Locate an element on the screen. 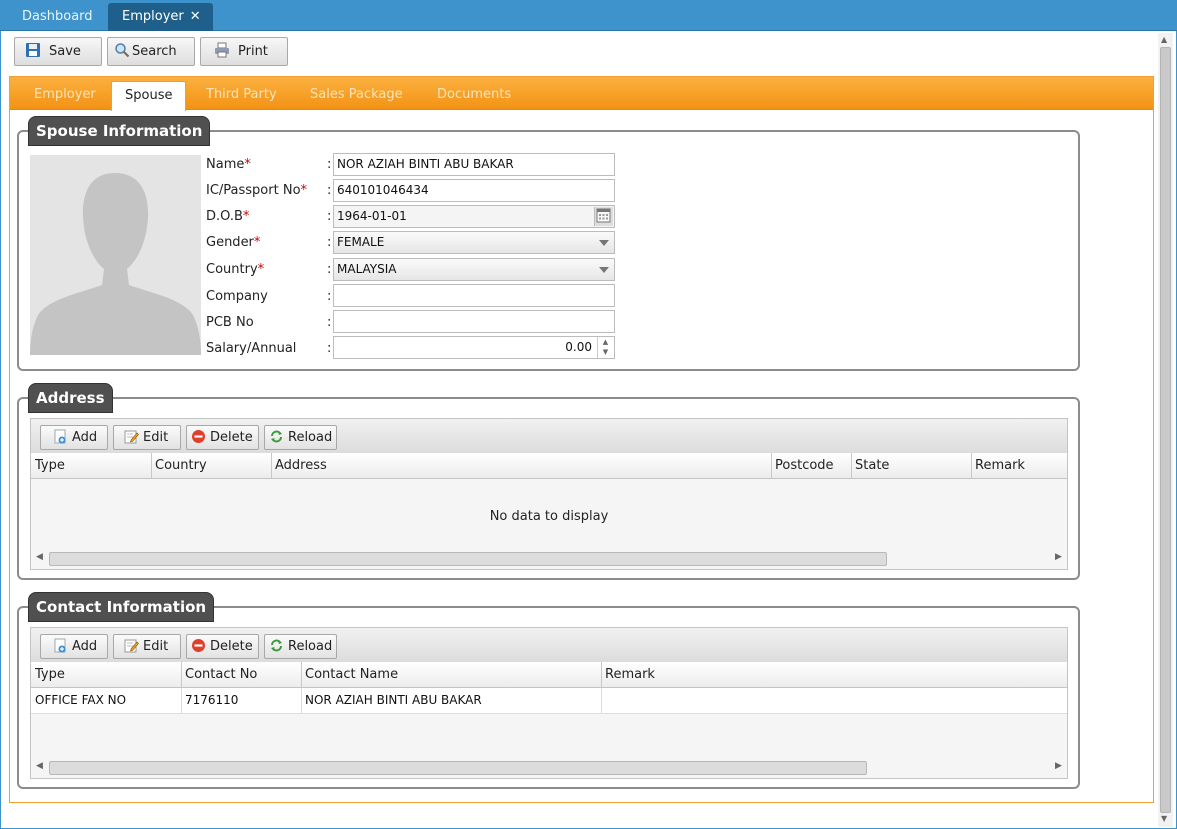 The width and height of the screenshot is (1177, 829). tab-employer: Employer ✕ is located at coordinates (160, 17).